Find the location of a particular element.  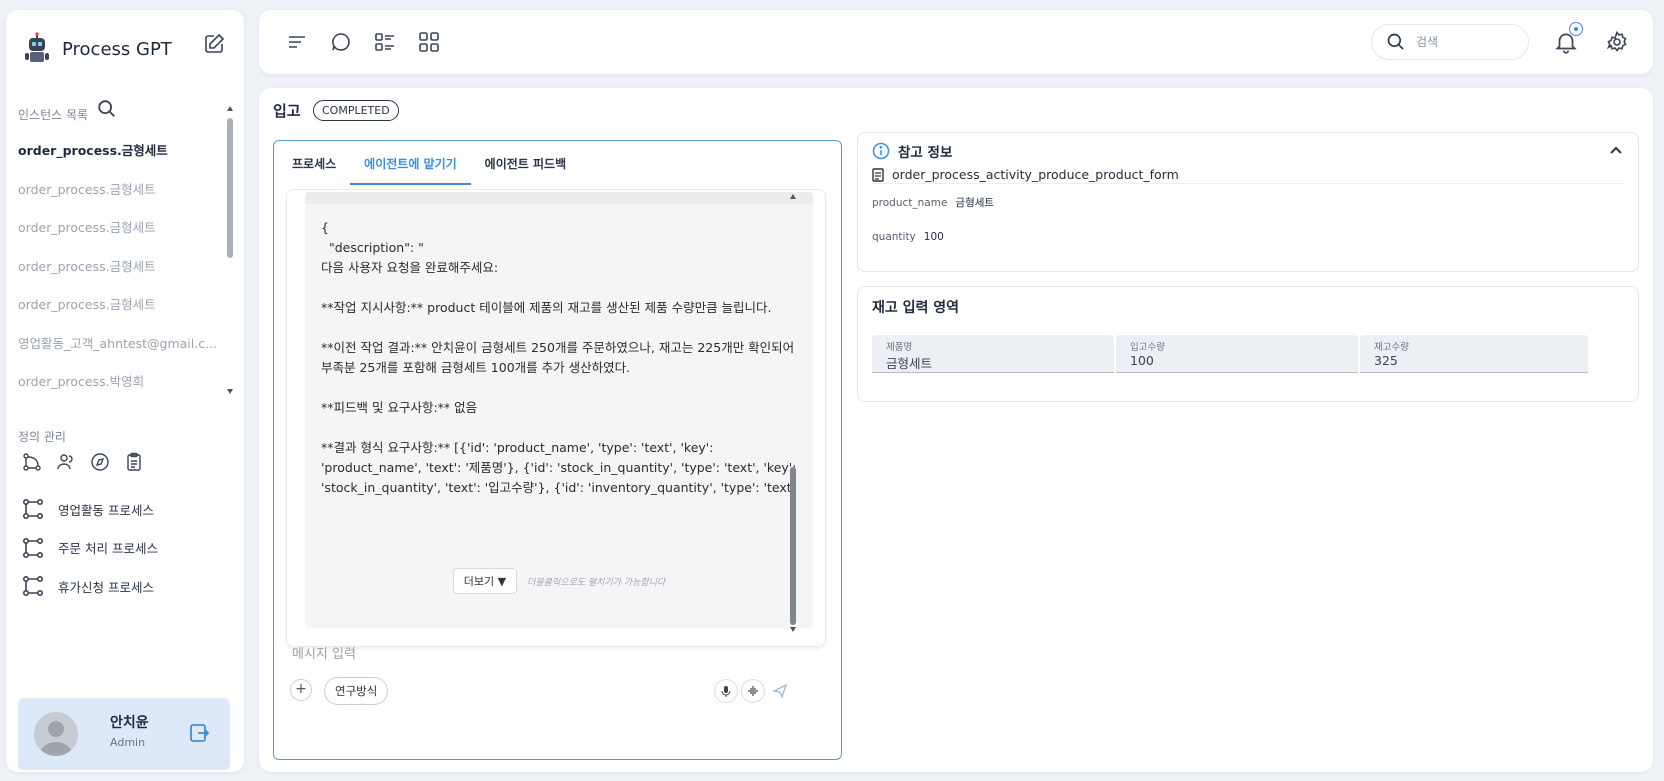

definition-tools is located at coordinates (83, 462).